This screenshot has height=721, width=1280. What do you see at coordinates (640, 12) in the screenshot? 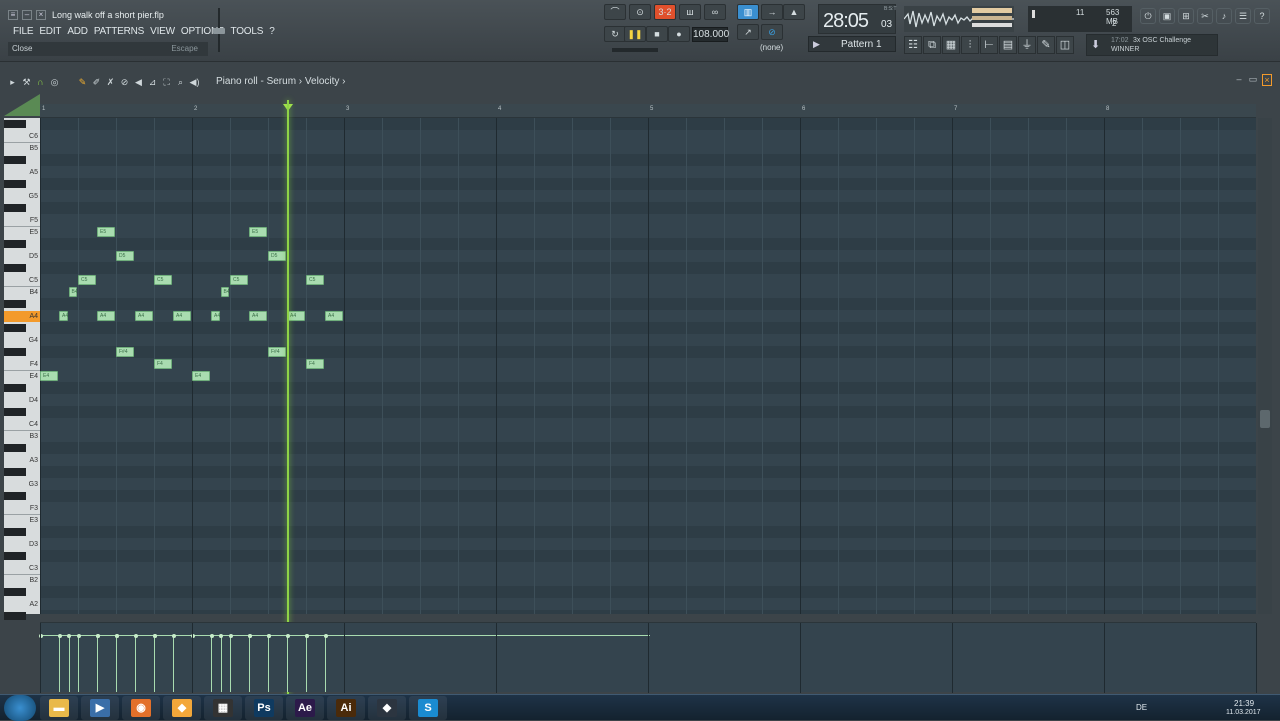
I see `wait-record-icon: ⊙` at bounding box center [640, 12].